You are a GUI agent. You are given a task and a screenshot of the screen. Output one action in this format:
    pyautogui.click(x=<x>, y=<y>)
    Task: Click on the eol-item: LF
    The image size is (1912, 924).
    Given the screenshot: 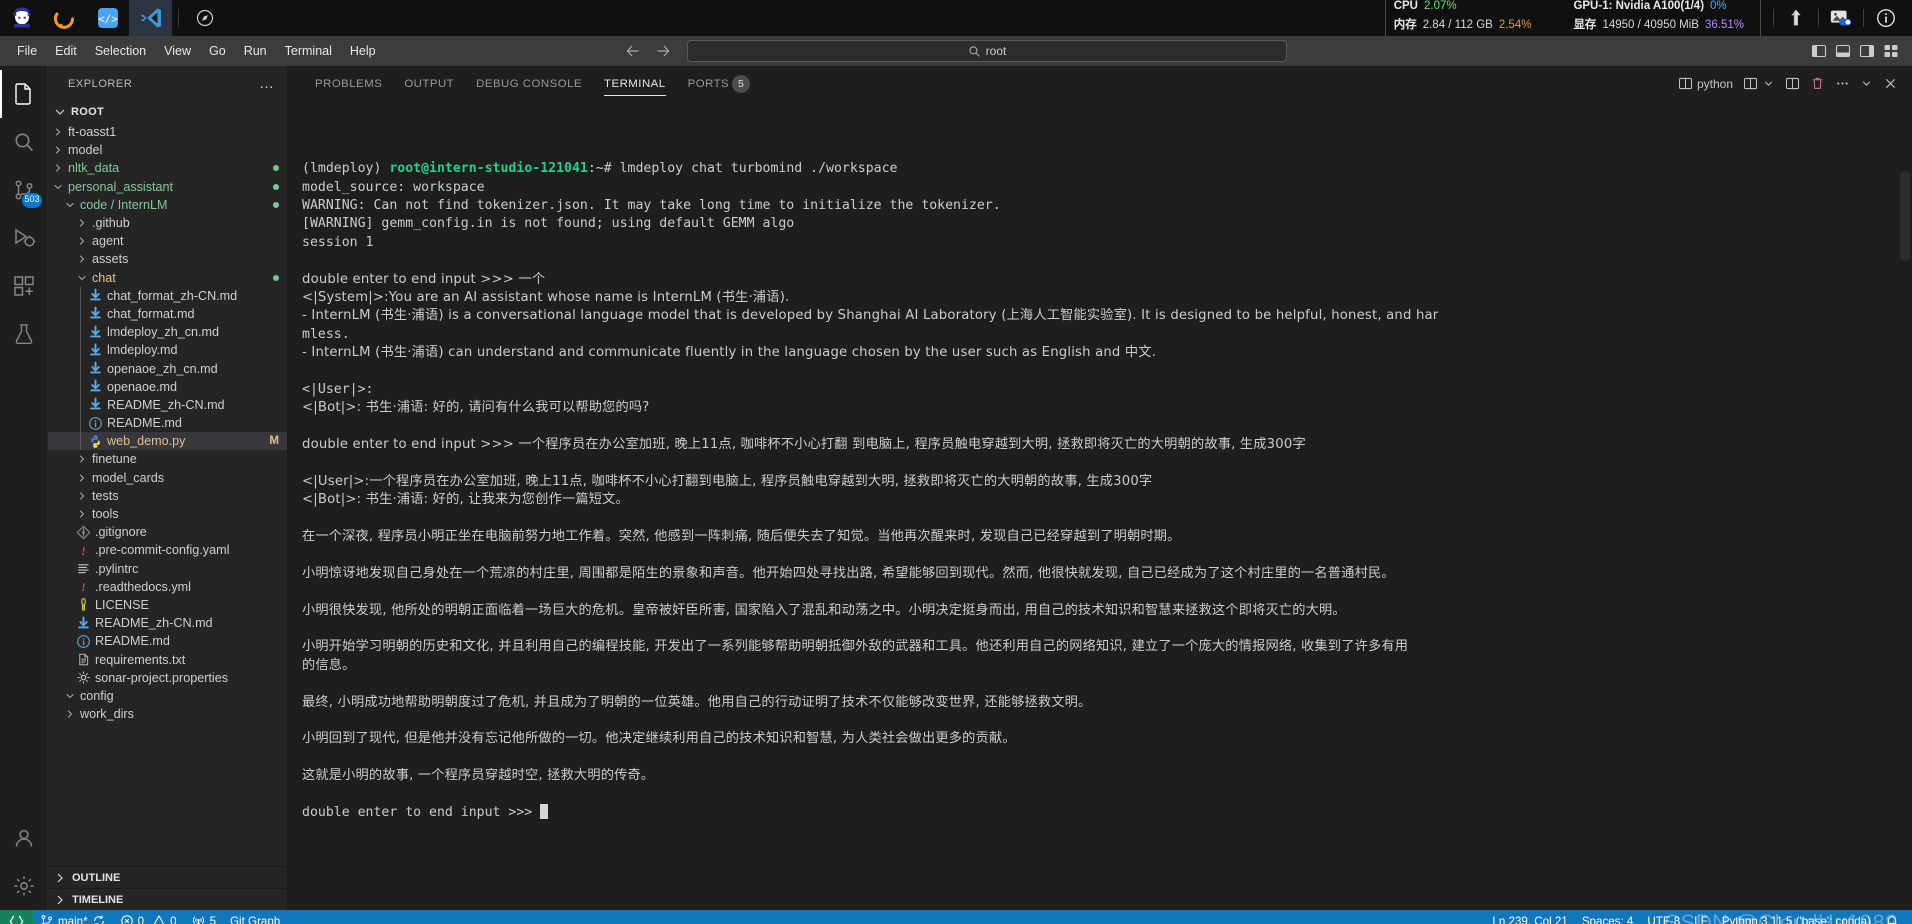 What is the action you would take?
    pyautogui.click(x=1701, y=917)
    